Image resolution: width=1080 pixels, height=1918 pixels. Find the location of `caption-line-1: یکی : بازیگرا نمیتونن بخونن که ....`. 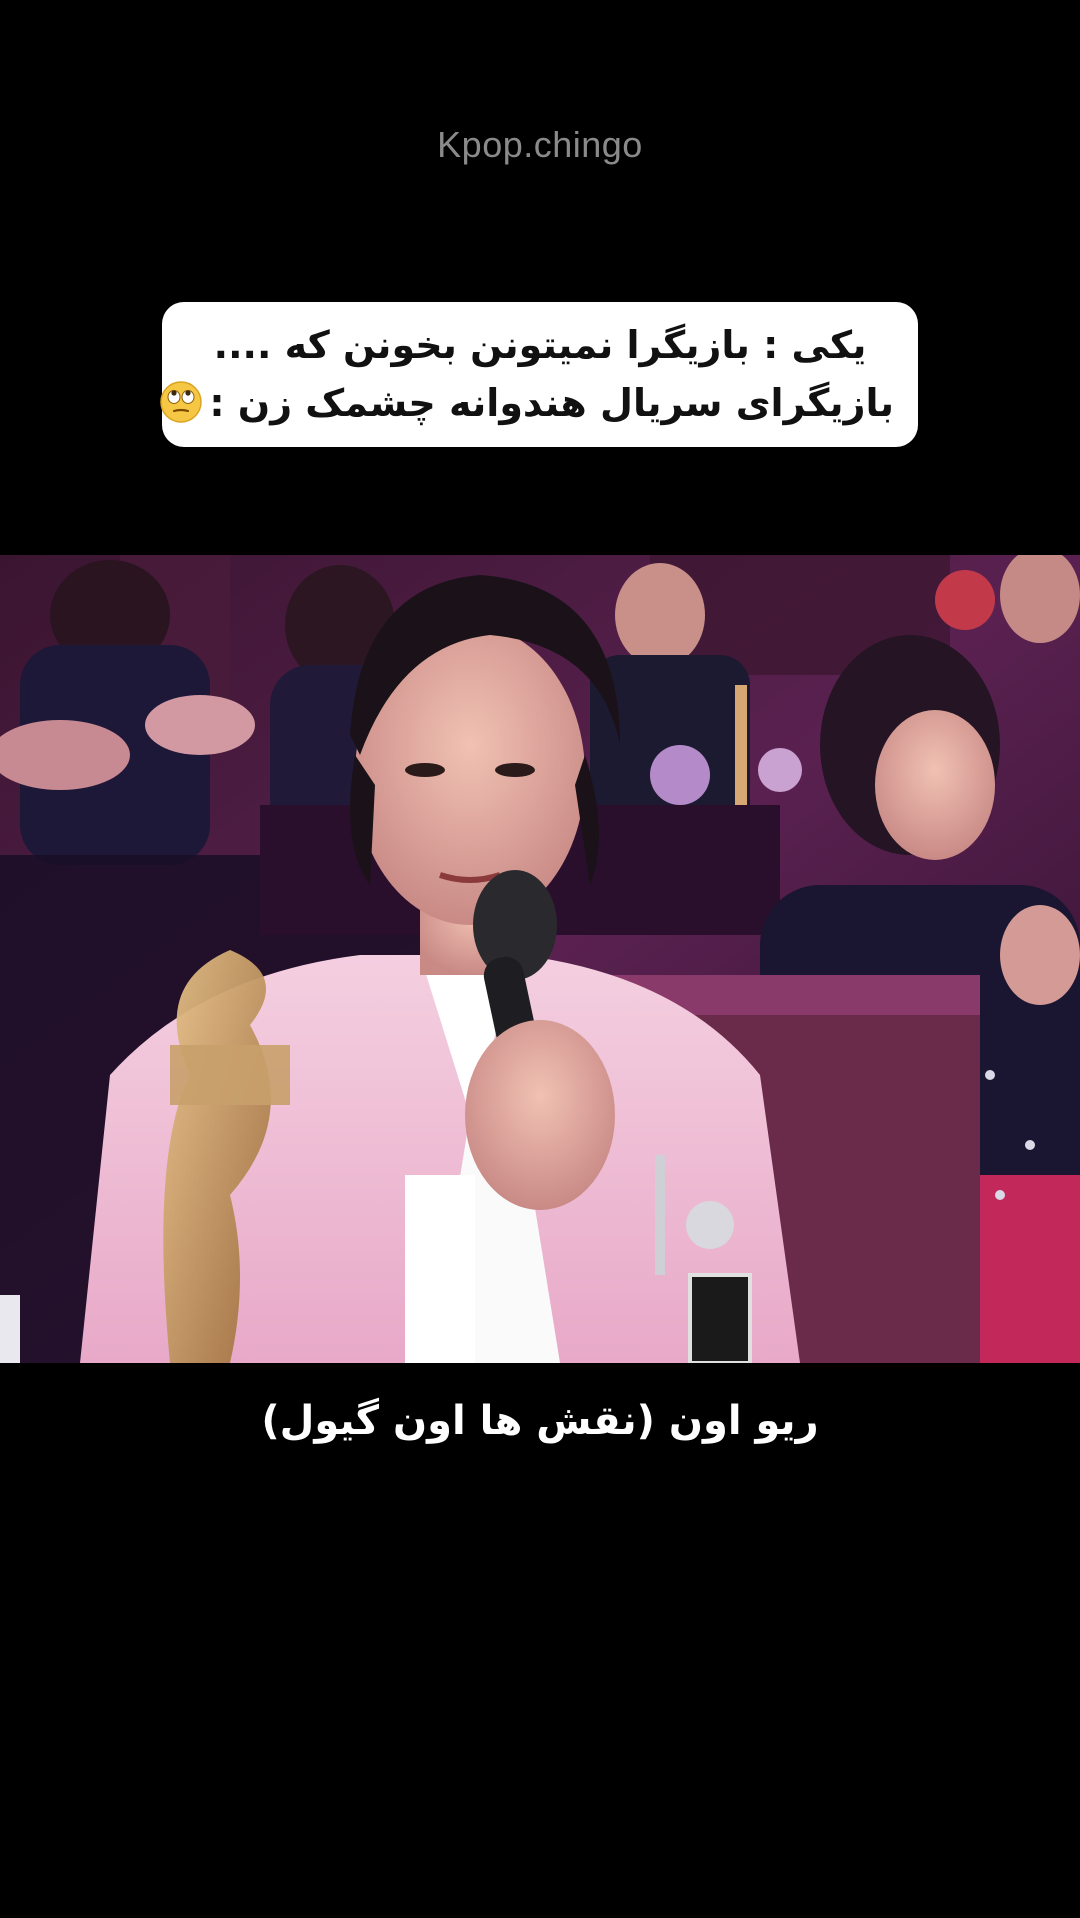

caption-line-1: یکی : بازیگرا نمیتونن بخونن که .... is located at coordinates (540, 345).